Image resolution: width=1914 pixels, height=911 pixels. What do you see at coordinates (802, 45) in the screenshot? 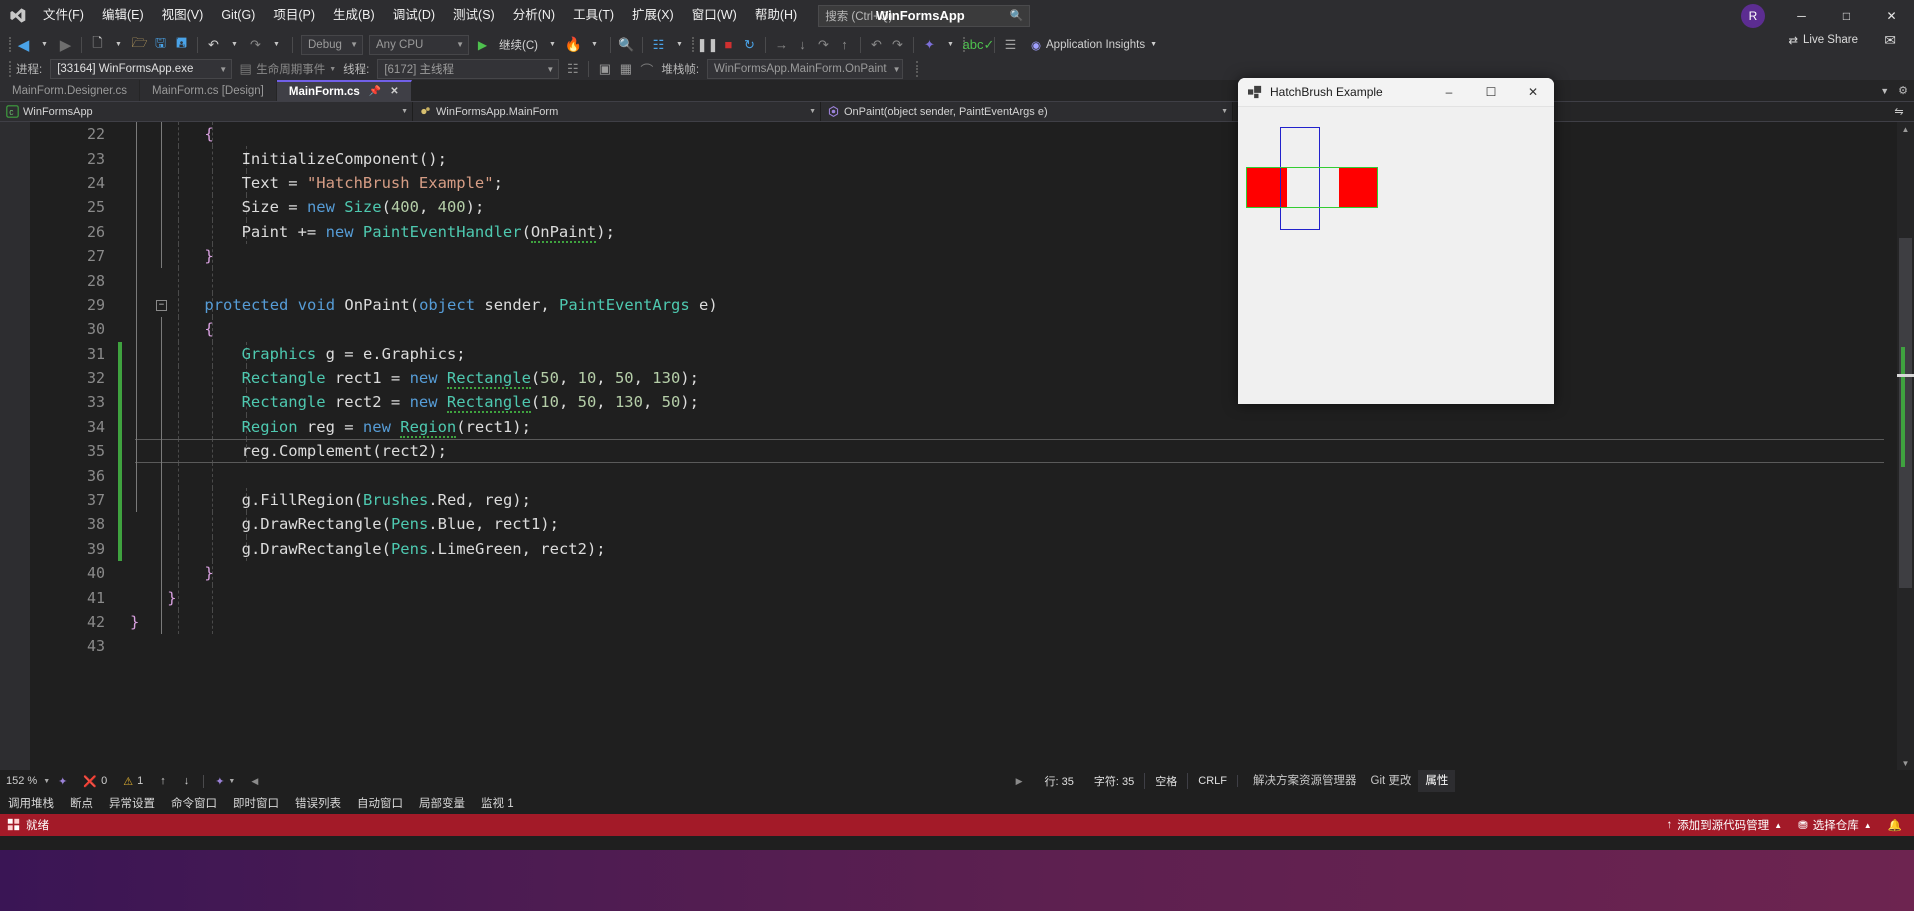
I see `step-into-icon: ↓` at bounding box center [802, 45].